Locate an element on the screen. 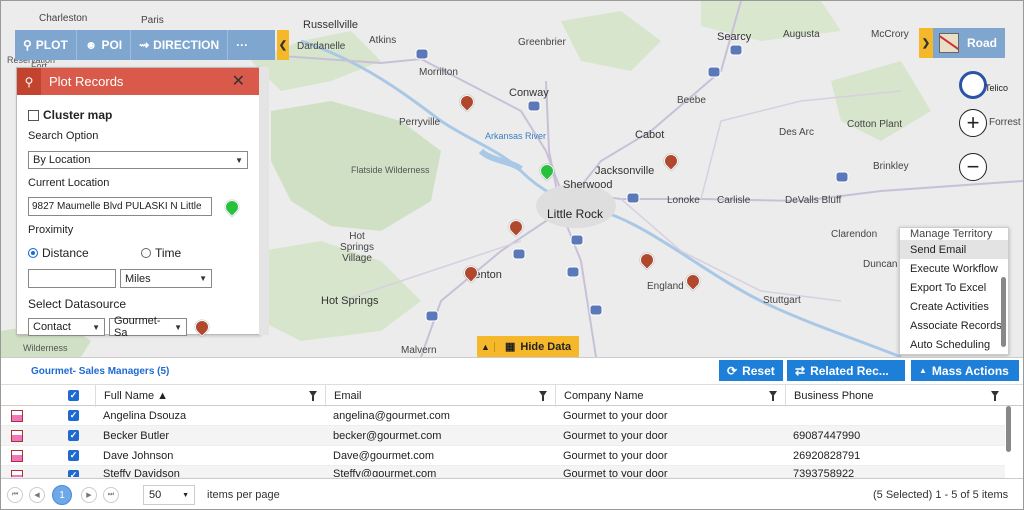 The width and height of the screenshot is (1024, 510). zoom-out-button: − is located at coordinates (973, 167).